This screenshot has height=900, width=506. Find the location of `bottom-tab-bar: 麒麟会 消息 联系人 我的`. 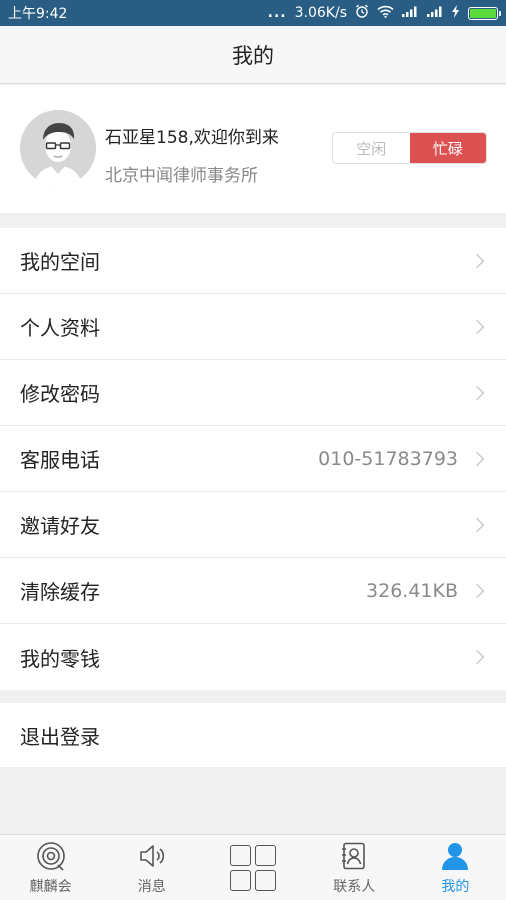

bottom-tab-bar: 麒麟会 消息 联系人 我的 is located at coordinates (253, 867).